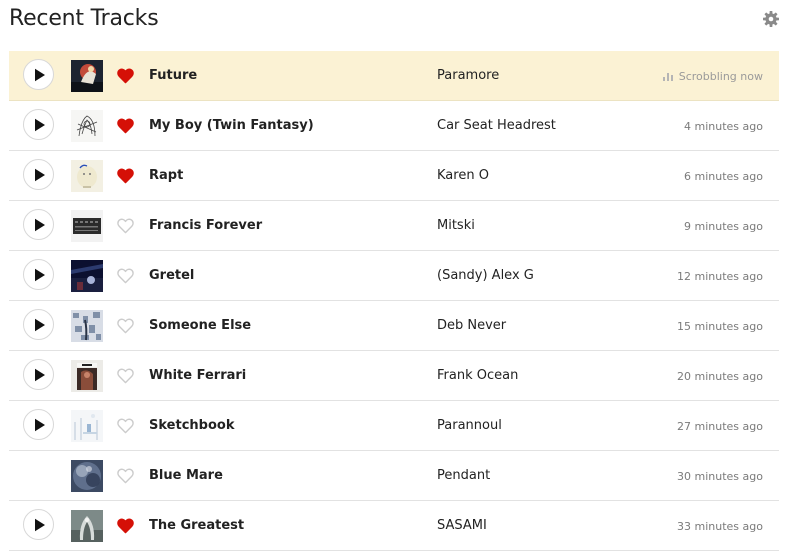 The height and width of the screenshot is (554, 785). What do you see at coordinates (166, 175) in the screenshot?
I see `track-name: Rapt` at bounding box center [166, 175].